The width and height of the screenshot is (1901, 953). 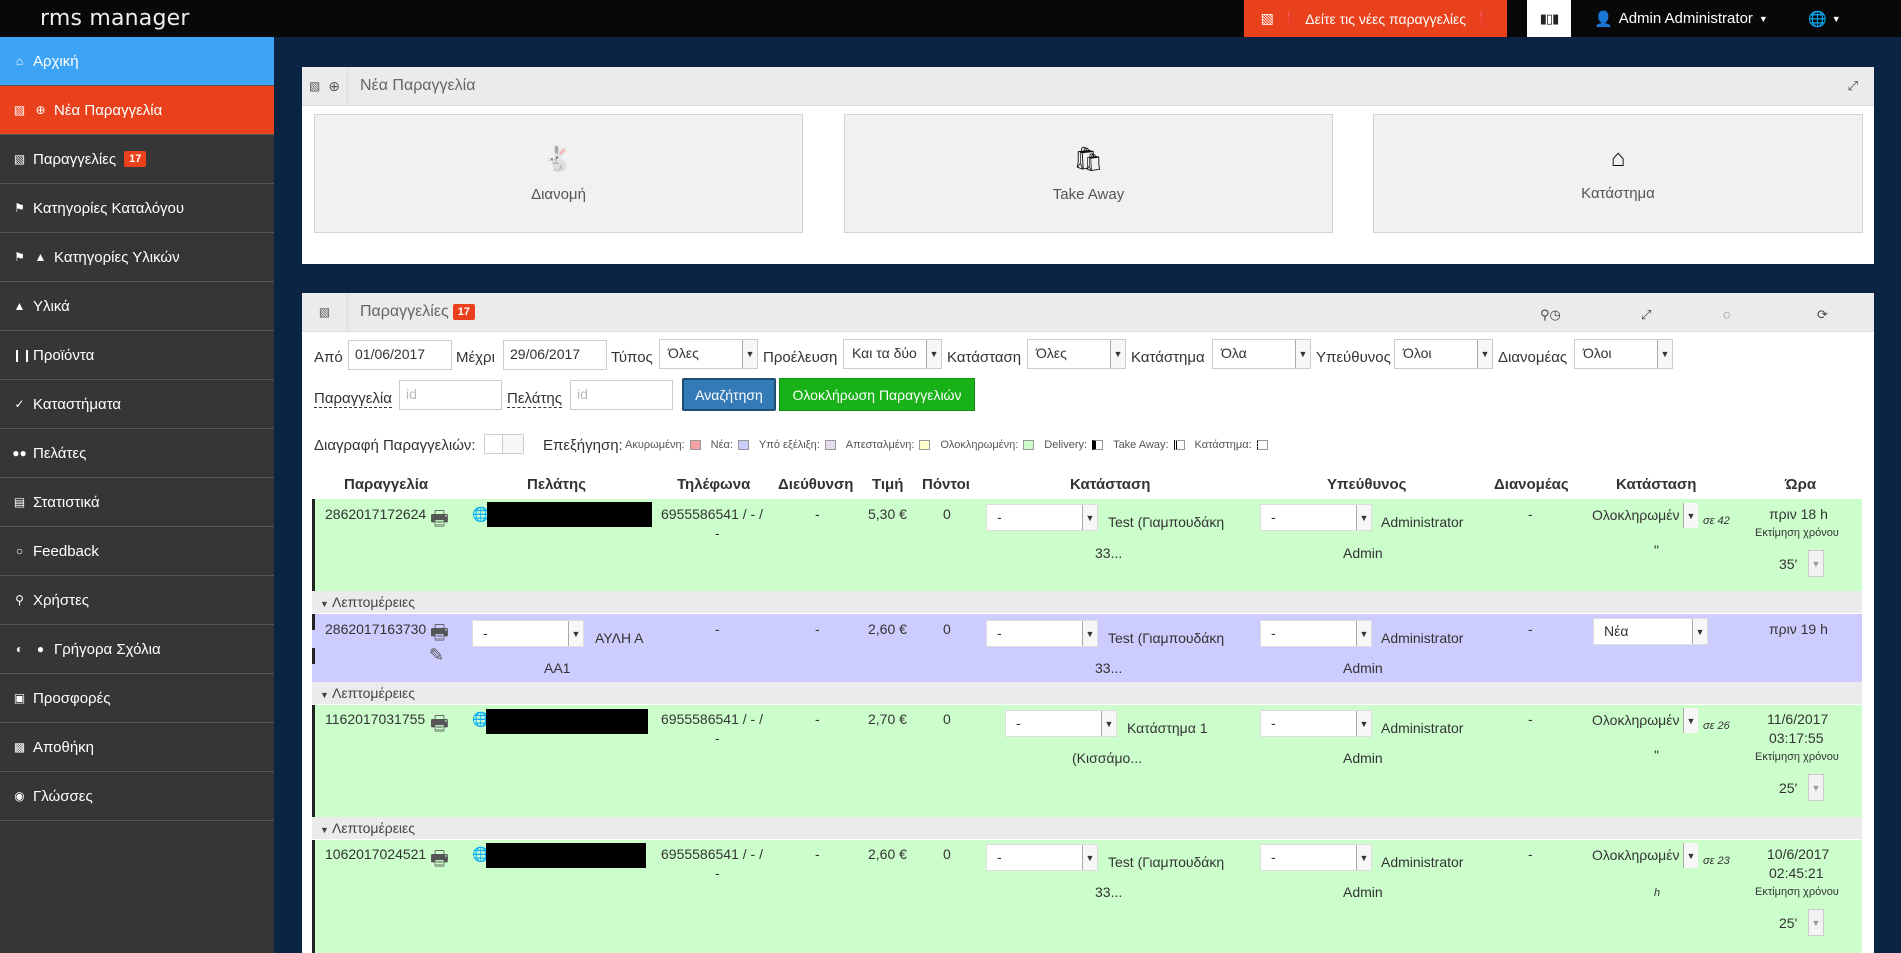 What do you see at coordinates (375, 854) in the screenshot?
I see `order-id: 1062017024521` at bounding box center [375, 854].